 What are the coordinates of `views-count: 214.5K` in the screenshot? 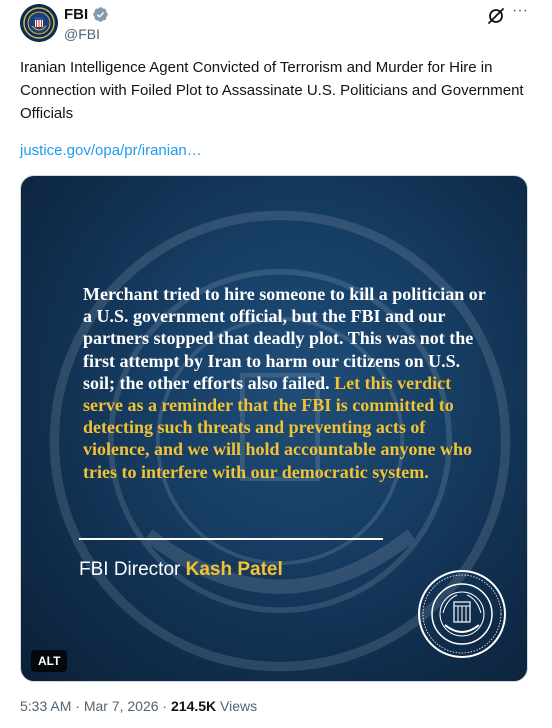 It's located at (193, 706).